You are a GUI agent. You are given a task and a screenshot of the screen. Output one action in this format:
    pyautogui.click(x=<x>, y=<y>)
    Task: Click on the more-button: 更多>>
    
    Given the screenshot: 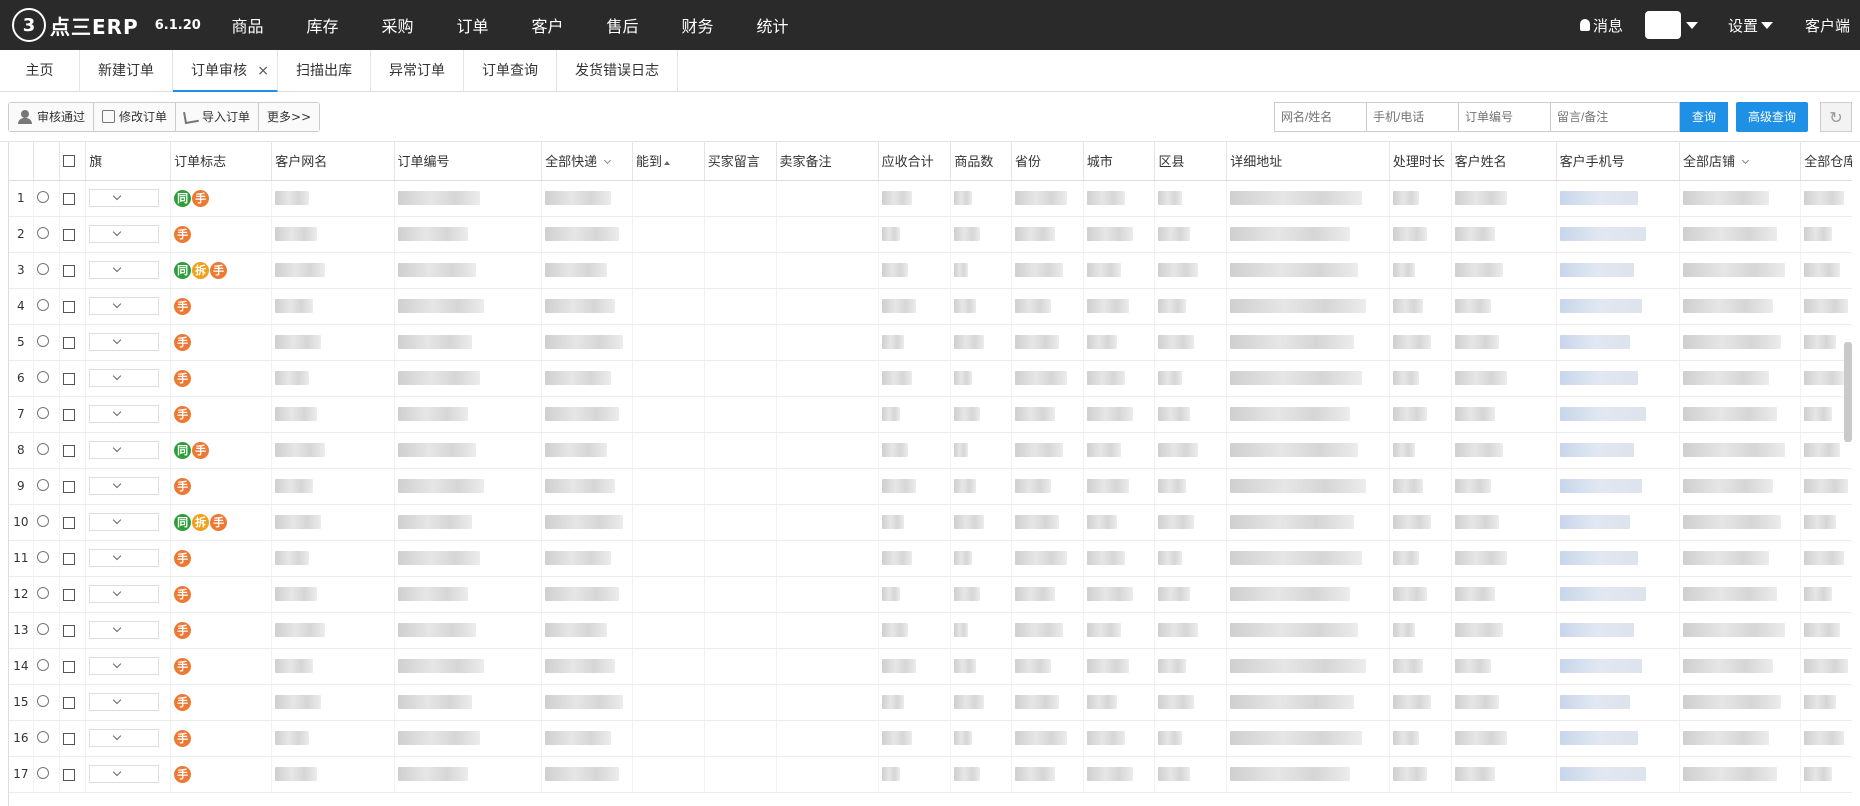 What is the action you would take?
    pyautogui.click(x=289, y=116)
    